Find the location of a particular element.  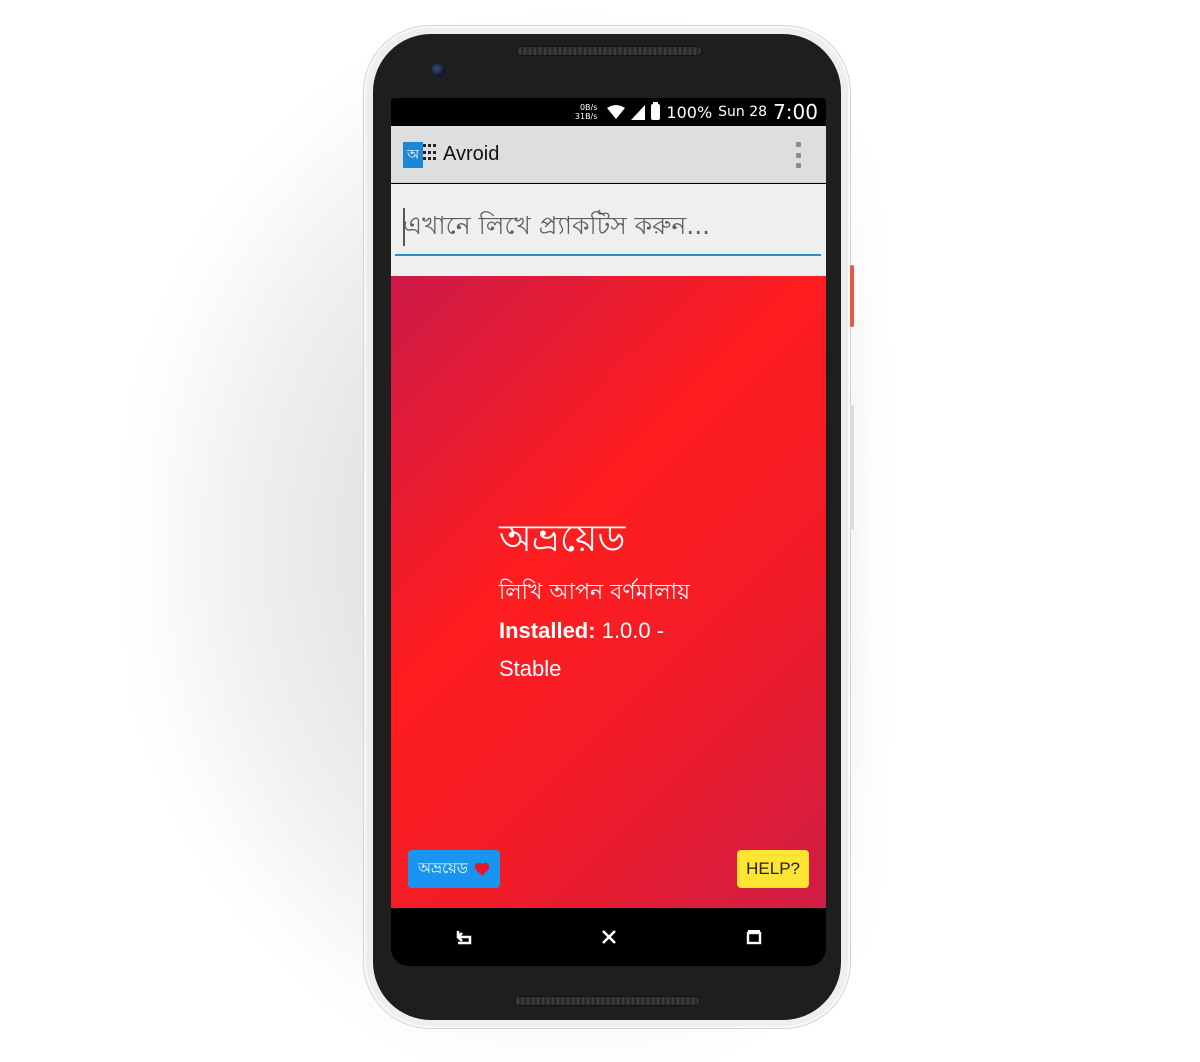

volume-button is located at coordinates (852, 467).